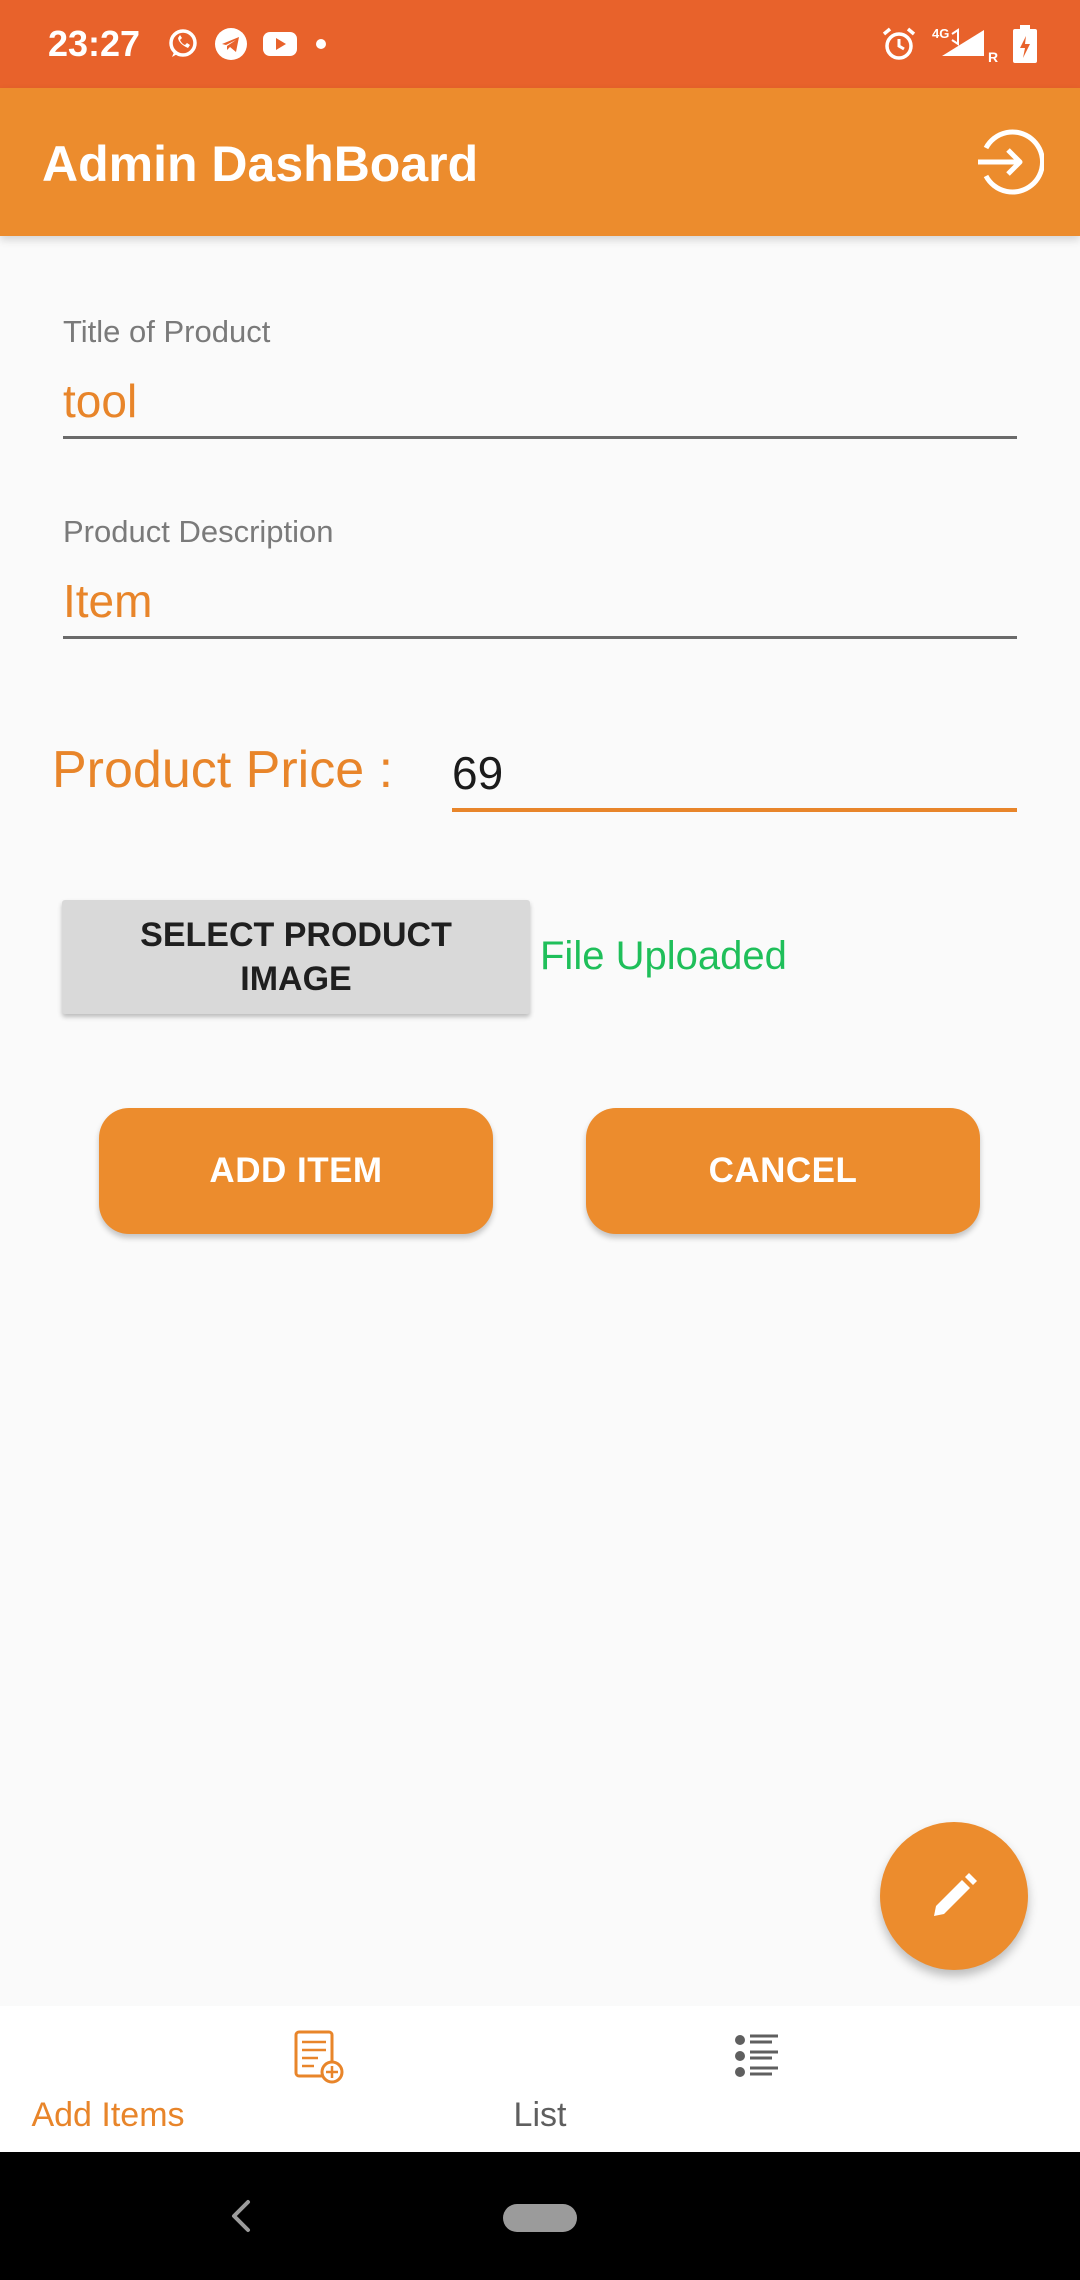  Describe the element at coordinates (734, 810) in the screenshot. I see `price-underline` at that location.